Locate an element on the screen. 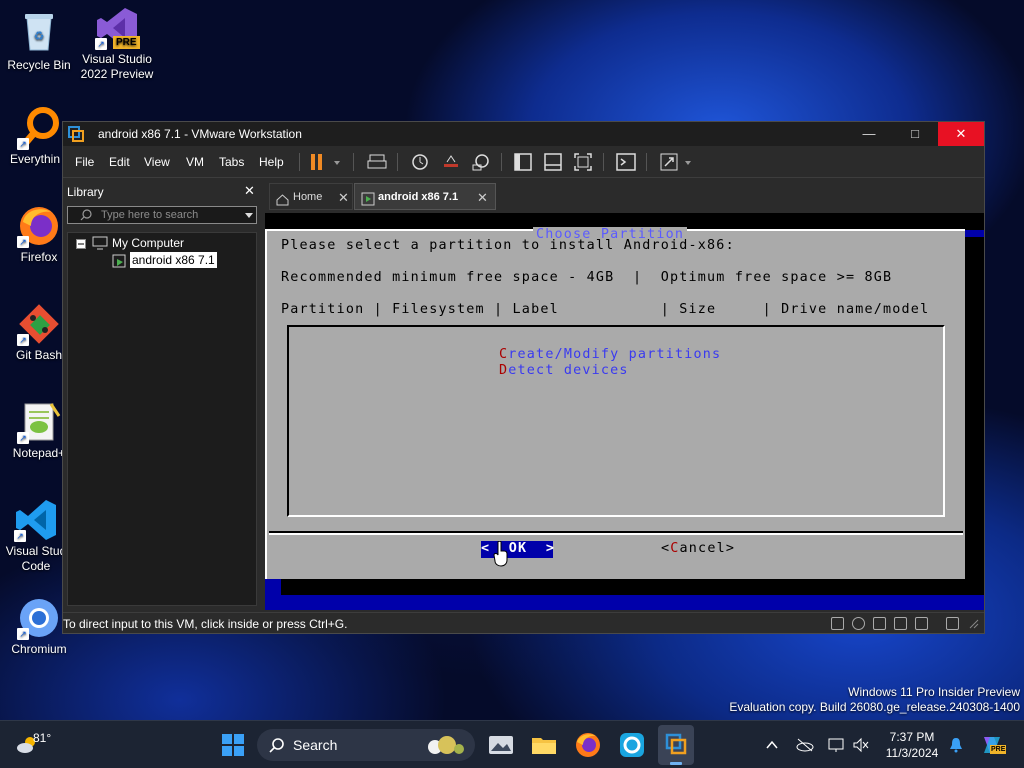 Image resolution: width=1024 pixels, height=768 pixels. sync-app-icon is located at coordinates (632, 745).